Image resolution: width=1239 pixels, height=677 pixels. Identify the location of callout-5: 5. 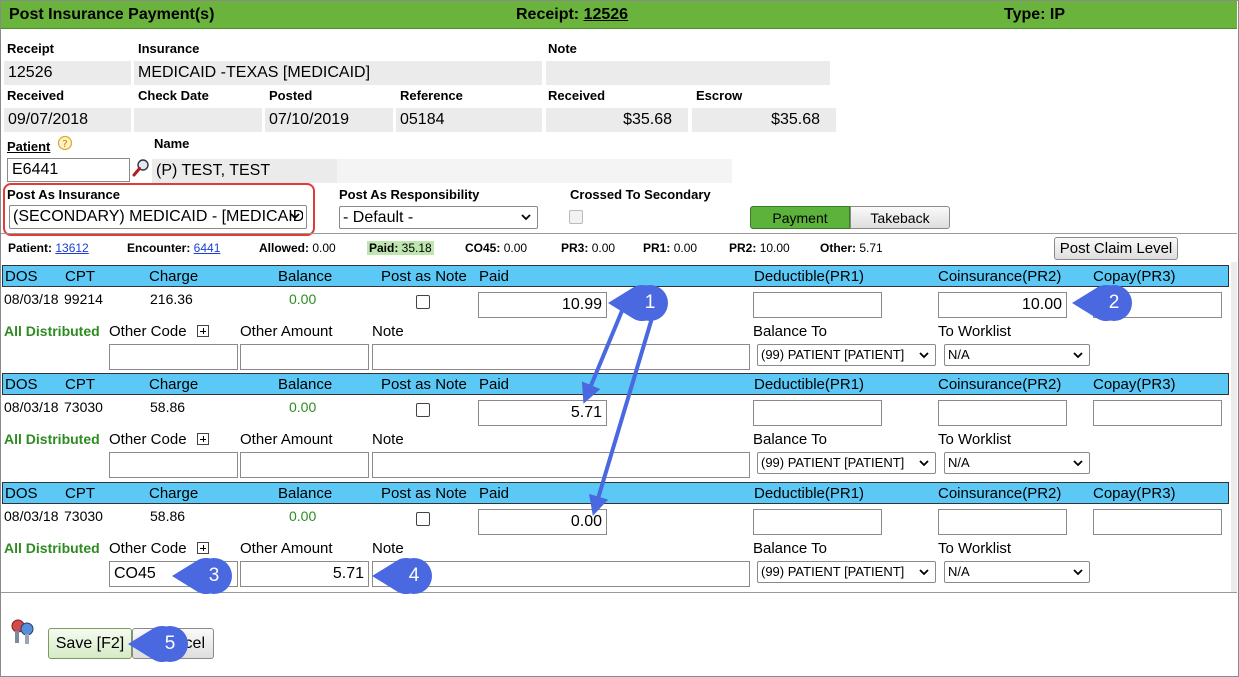
(159, 644).